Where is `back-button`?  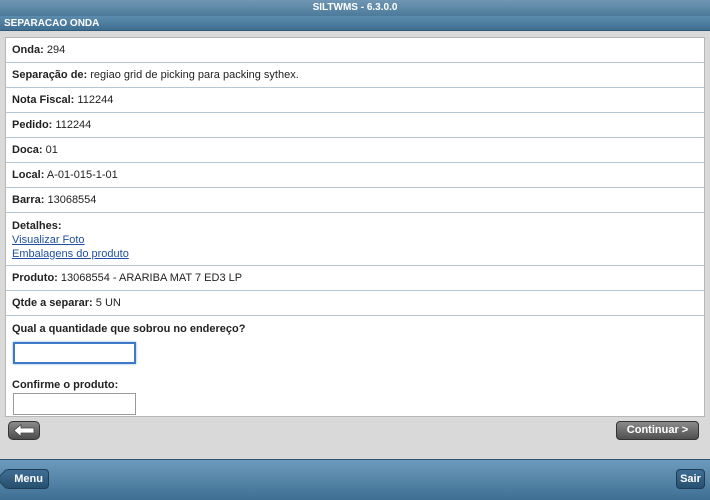
back-button is located at coordinates (24, 430).